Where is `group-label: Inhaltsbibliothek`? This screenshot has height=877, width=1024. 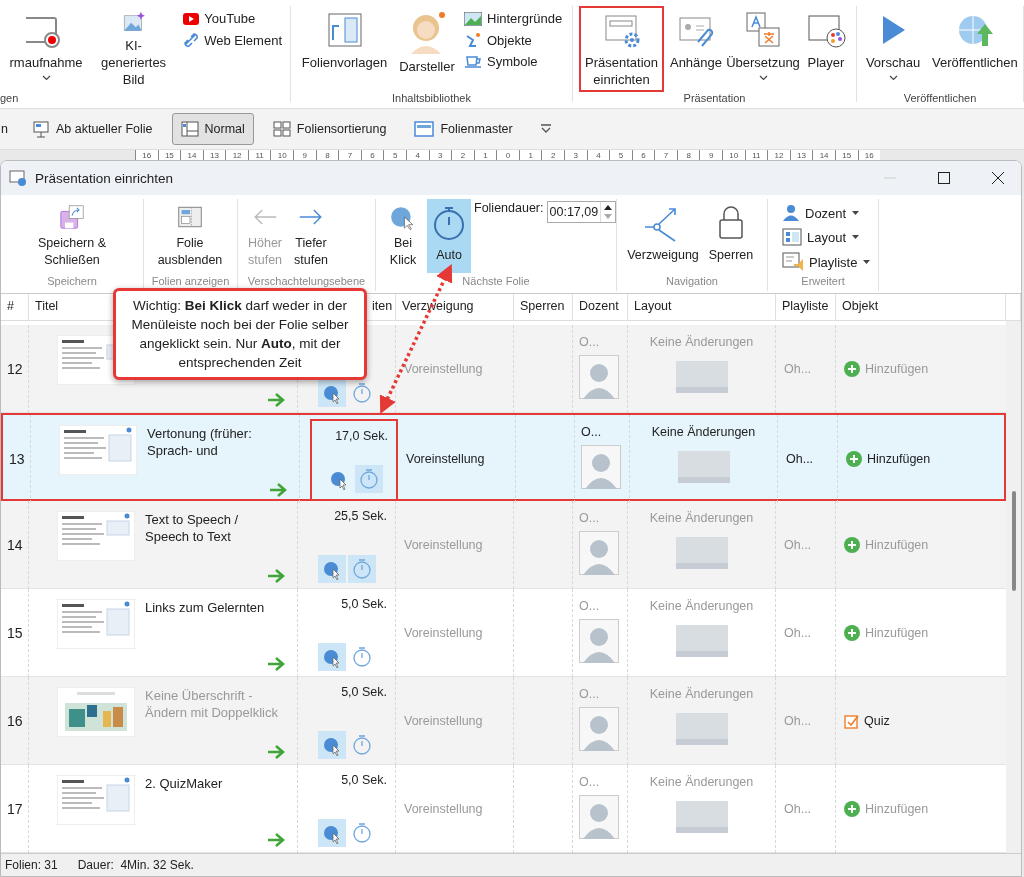
group-label: Inhaltsbibliothek is located at coordinates (431, 98).